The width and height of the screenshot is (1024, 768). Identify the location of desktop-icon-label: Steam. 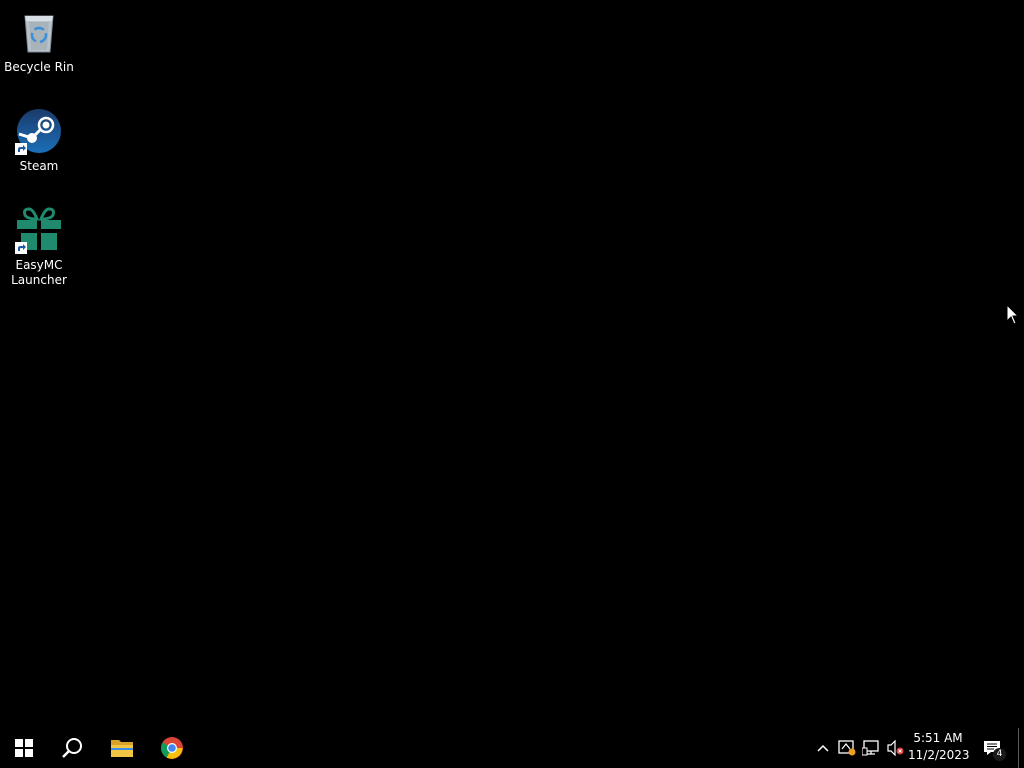
(39, 166).